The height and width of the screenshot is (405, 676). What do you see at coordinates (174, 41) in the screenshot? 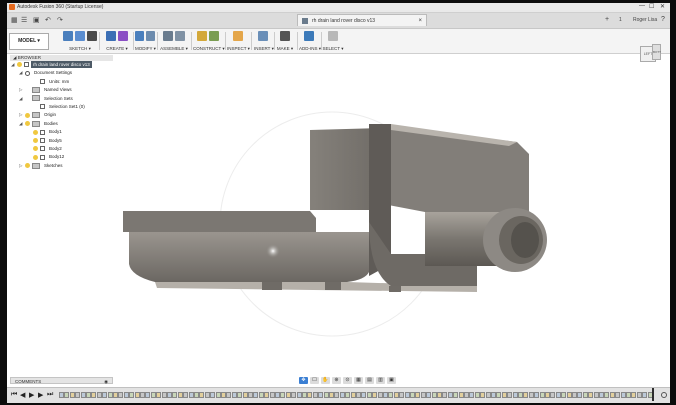
I see `toolbar-group-assemble: ASSEMBLE ▾` at bounding box center [174, 41].